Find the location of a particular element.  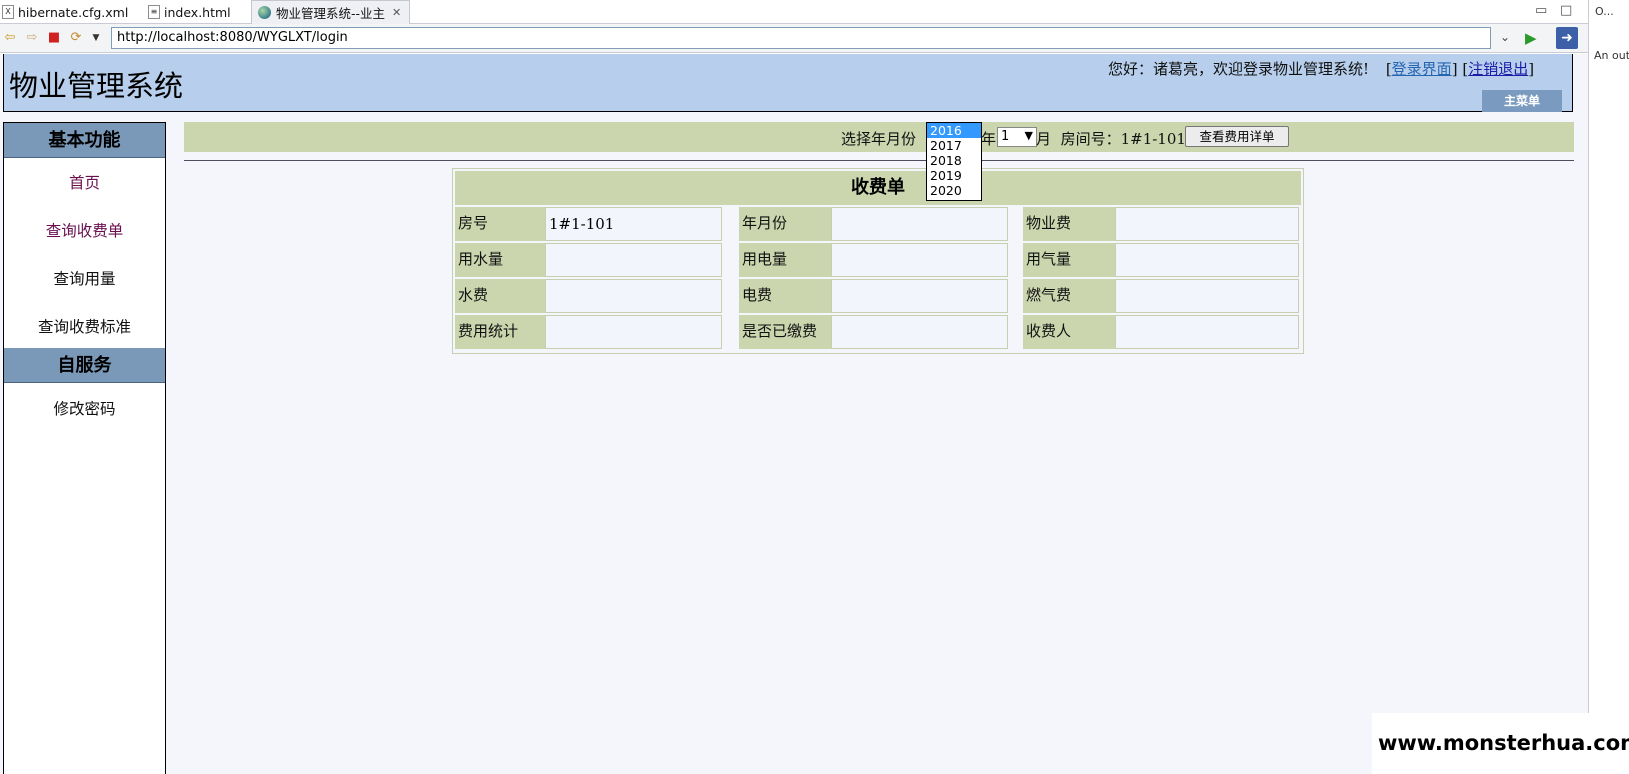

tab-index-html: ≡ index.html is located at coordinates (189, 12).